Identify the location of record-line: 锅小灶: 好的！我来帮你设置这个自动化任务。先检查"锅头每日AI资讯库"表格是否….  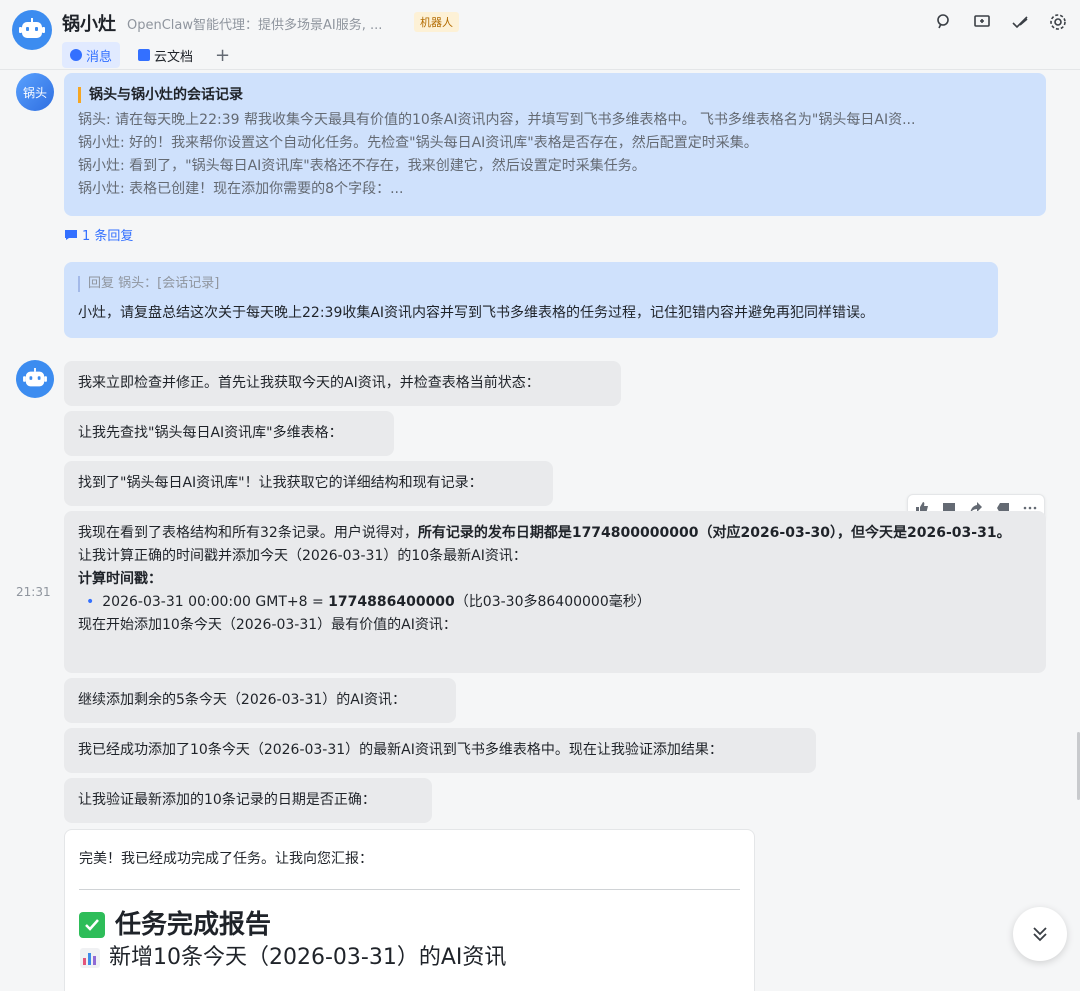
(418, 143).